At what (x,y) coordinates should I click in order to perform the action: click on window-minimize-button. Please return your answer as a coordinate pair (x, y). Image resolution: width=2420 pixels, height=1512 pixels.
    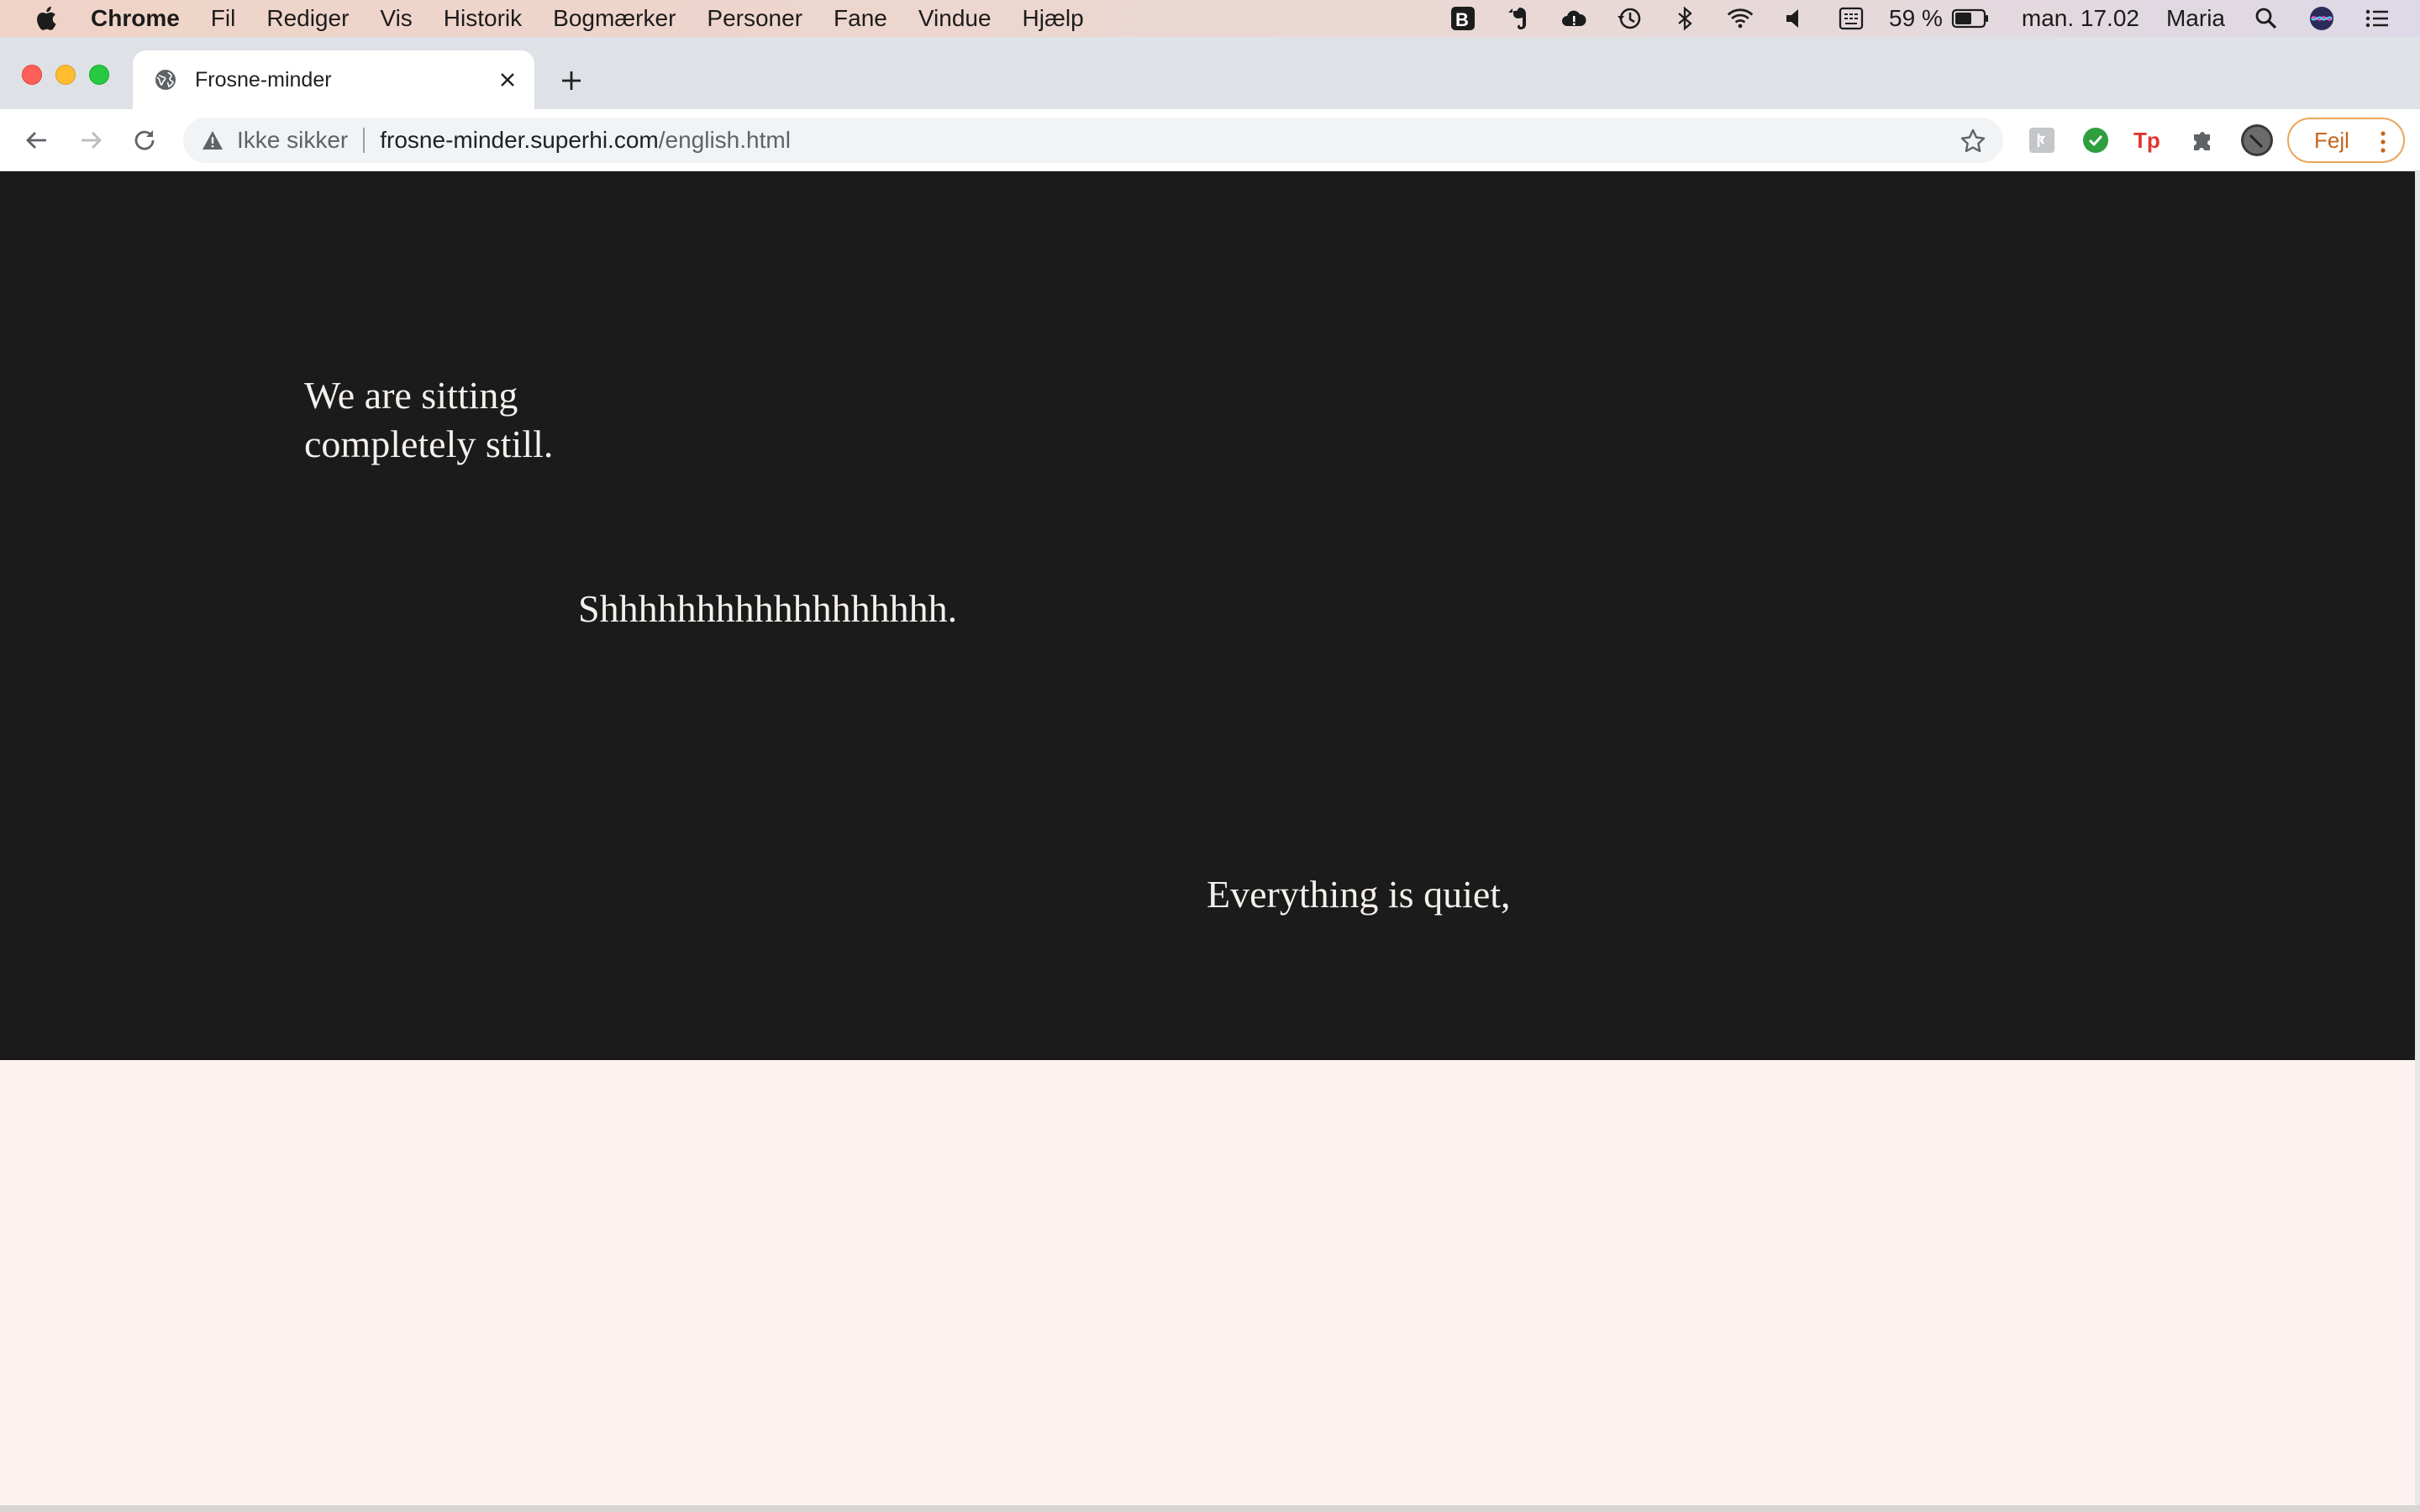
    Looking at the image, I should click on (65, 75).